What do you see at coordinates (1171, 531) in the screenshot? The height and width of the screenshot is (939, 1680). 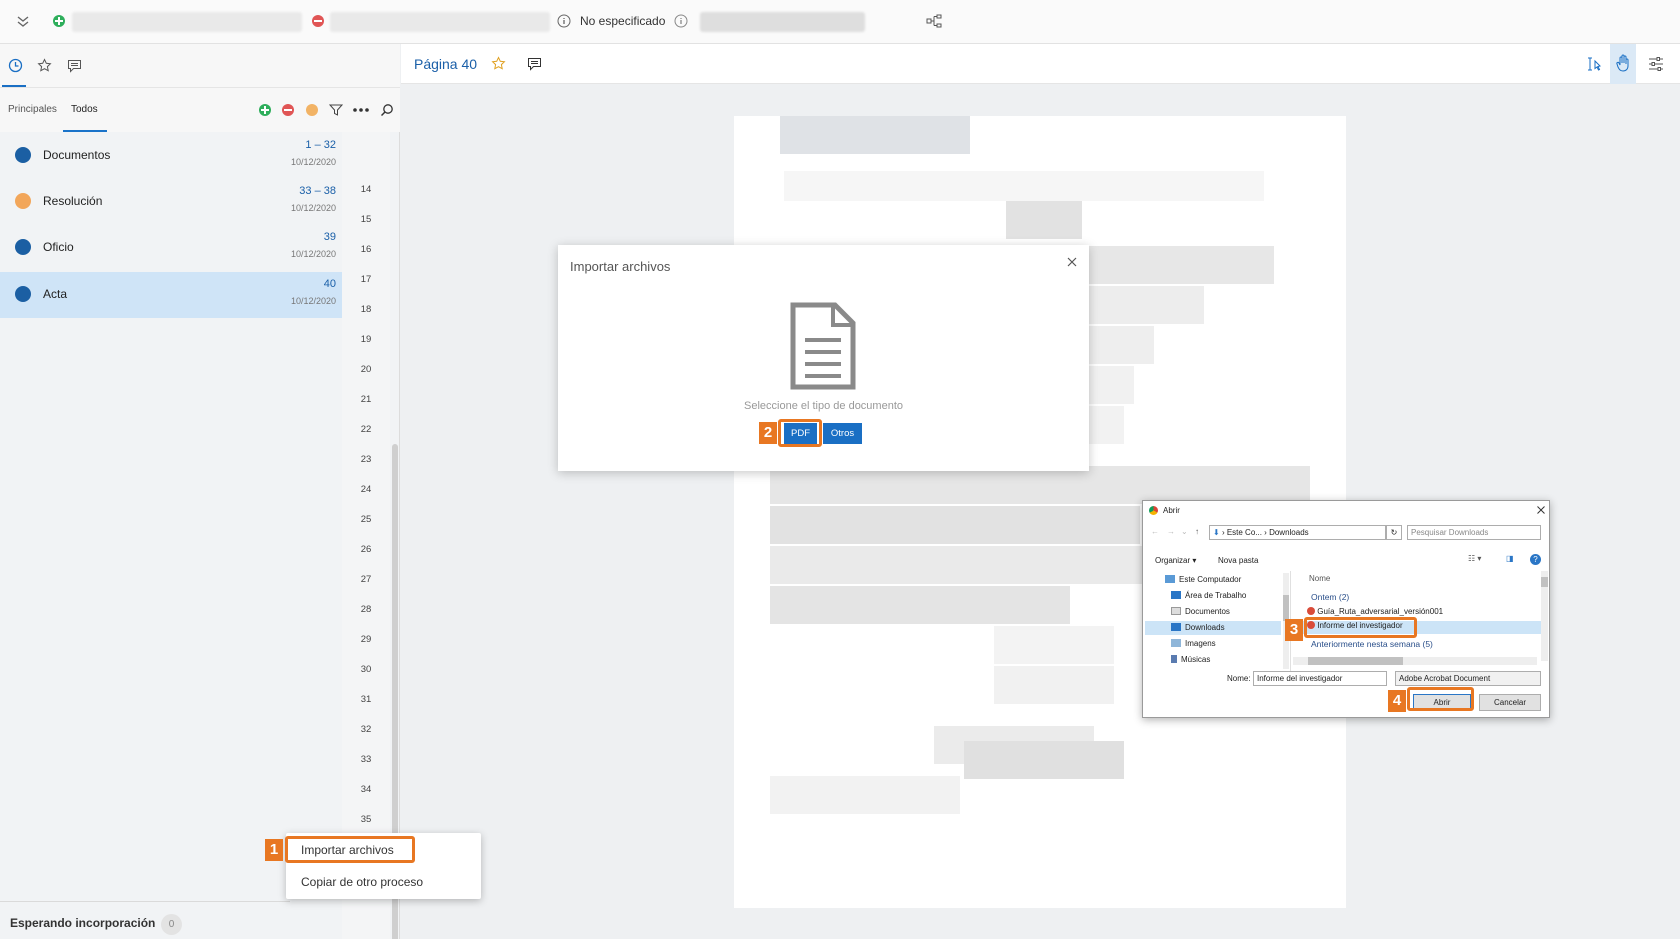 I see `forward-arrow-icon: →` at bounding box center [1171, 531].